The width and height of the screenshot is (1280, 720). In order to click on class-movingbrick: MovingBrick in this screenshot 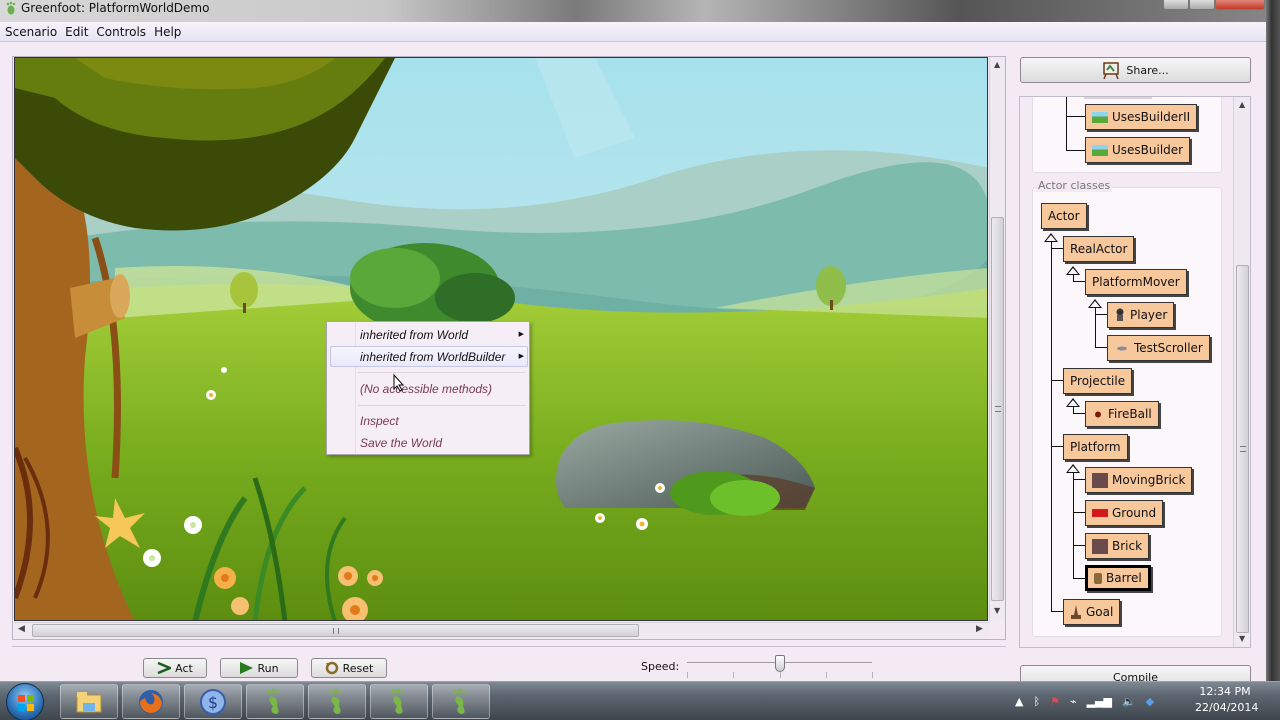, I will do `click(1139, 480)`.